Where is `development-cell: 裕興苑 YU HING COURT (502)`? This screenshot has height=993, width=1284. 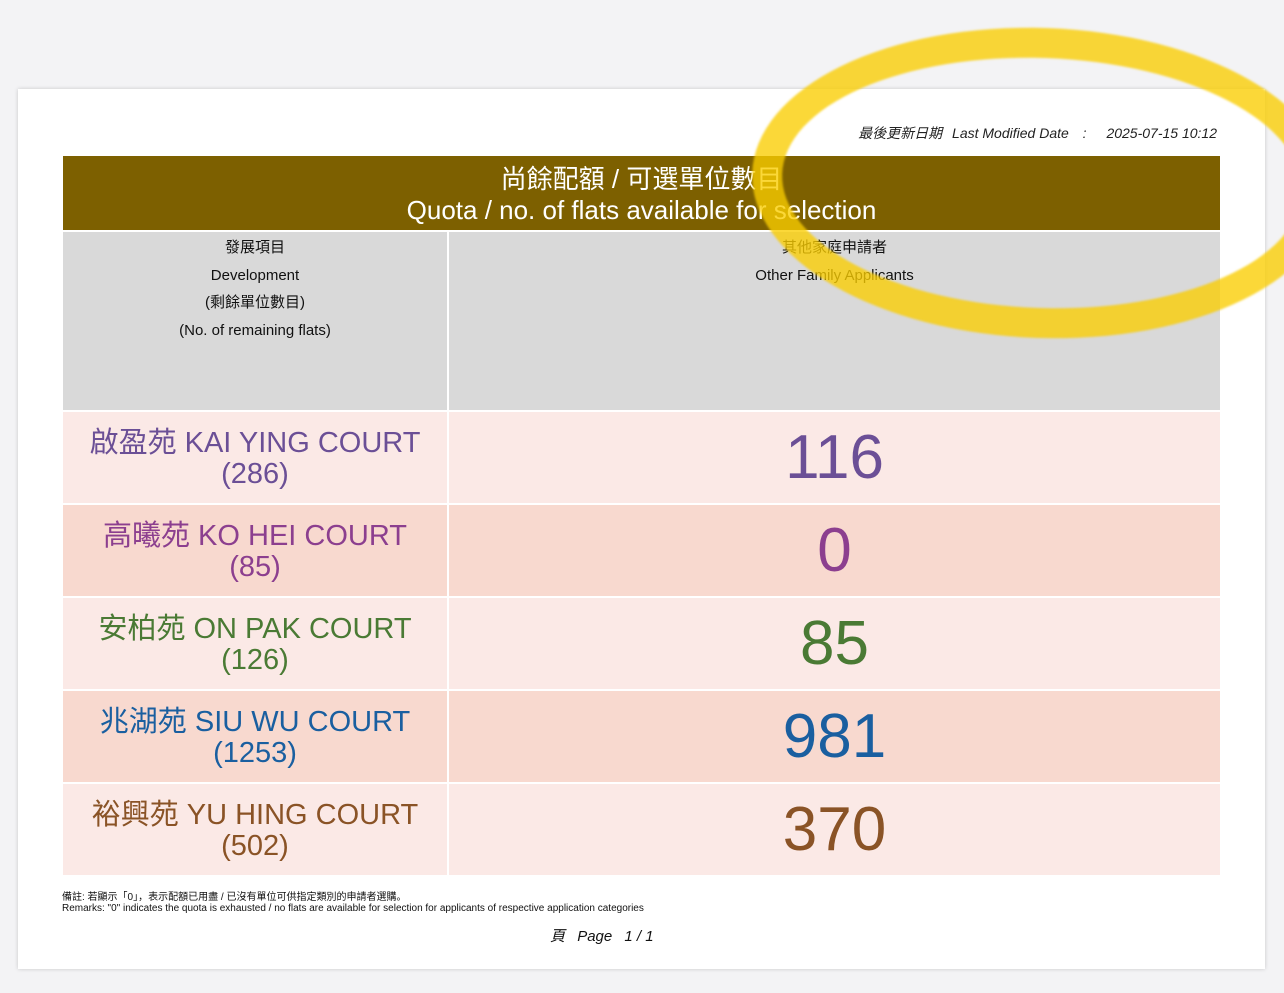
development-cell: 裕興苑 YU HING COURT (502) is located at coordinates (255, 829).